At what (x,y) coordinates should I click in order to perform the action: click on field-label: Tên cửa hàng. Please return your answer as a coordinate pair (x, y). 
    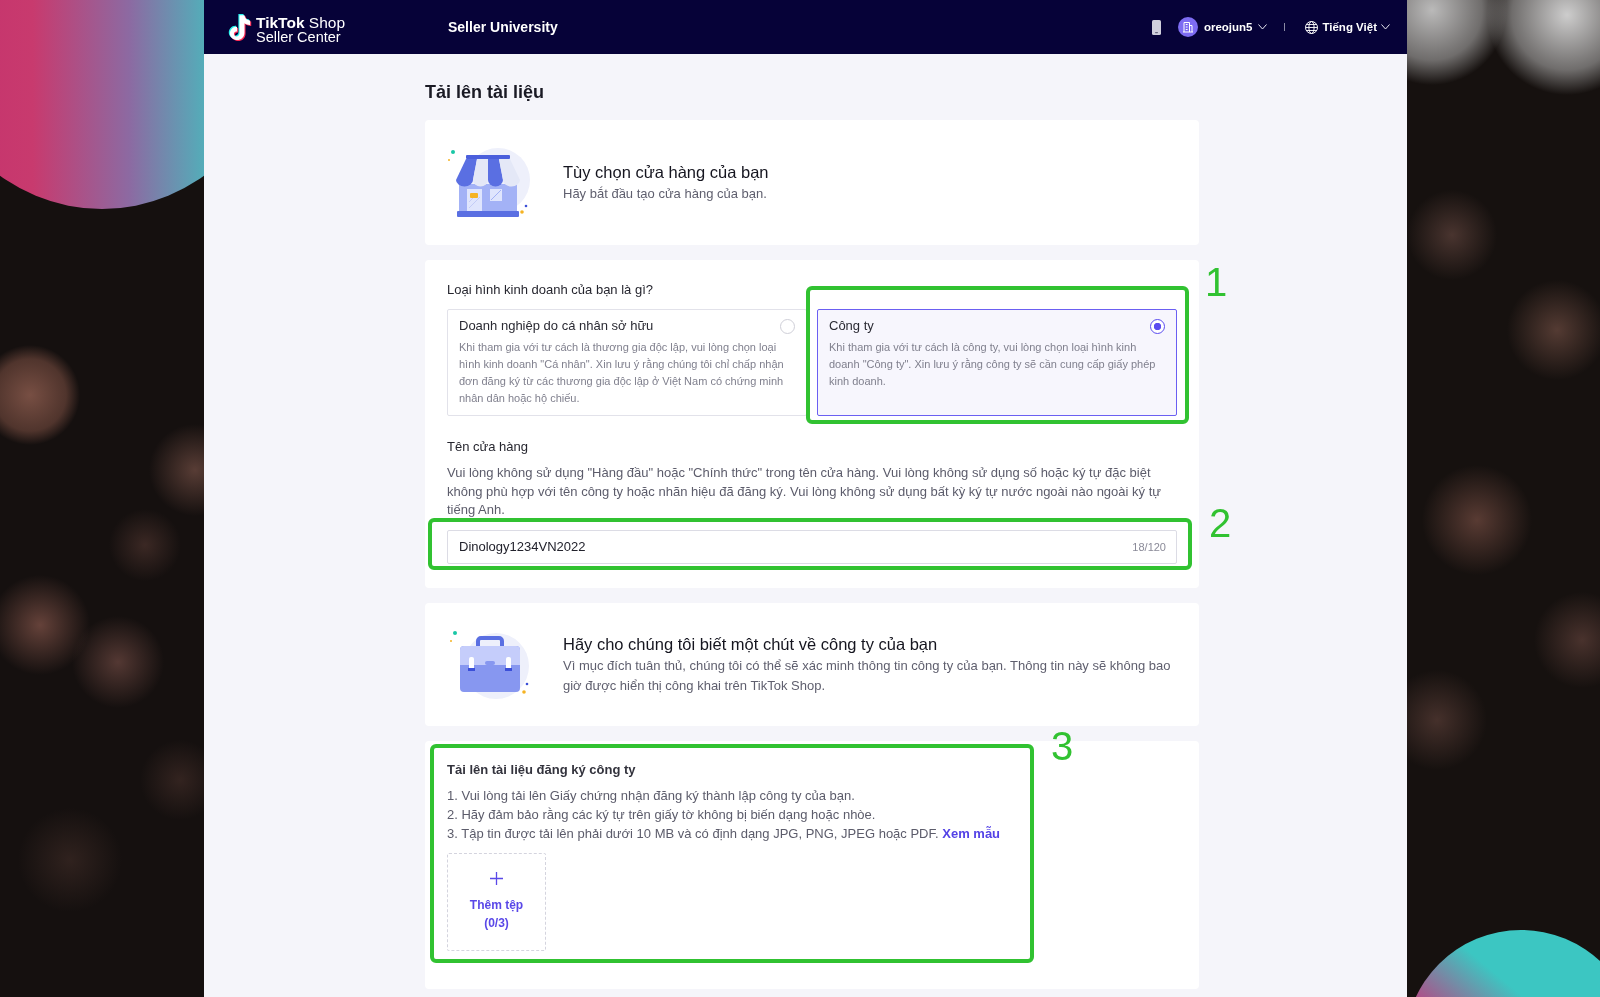
    Looking at the image, I should click on (487, 447).